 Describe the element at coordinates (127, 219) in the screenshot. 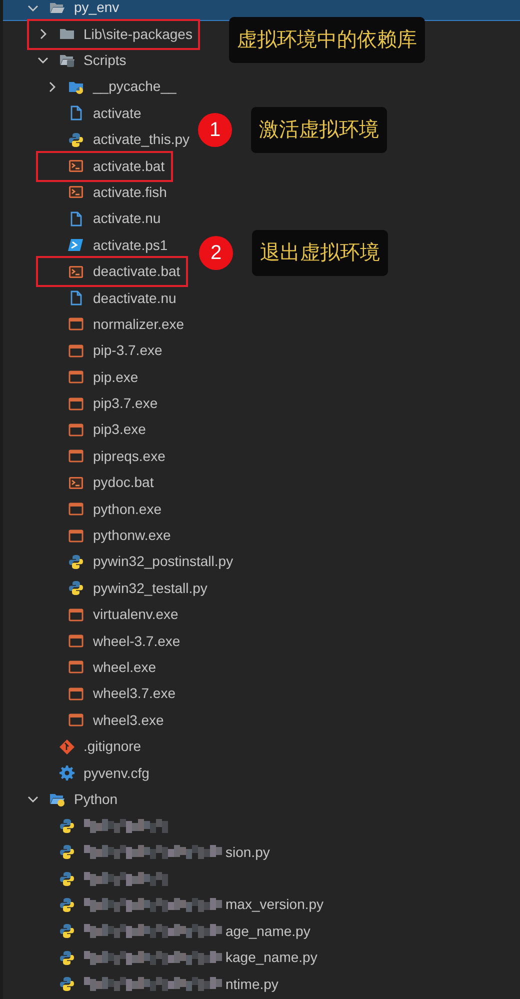

I see `file-name: activate.nu` at that location.